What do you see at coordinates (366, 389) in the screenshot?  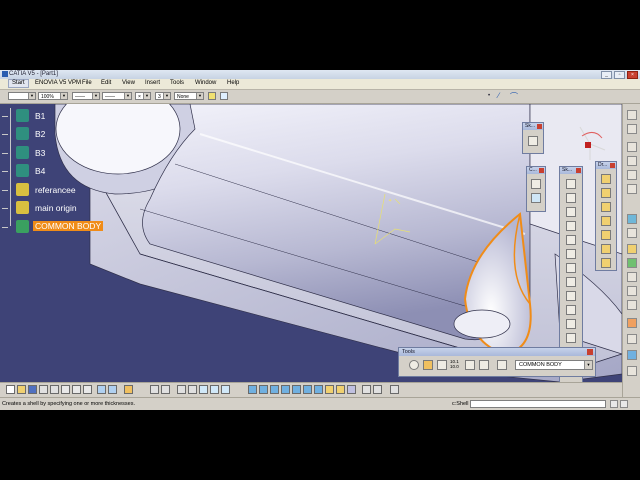 I see `hide-icon` at bounding box center [366, 389].